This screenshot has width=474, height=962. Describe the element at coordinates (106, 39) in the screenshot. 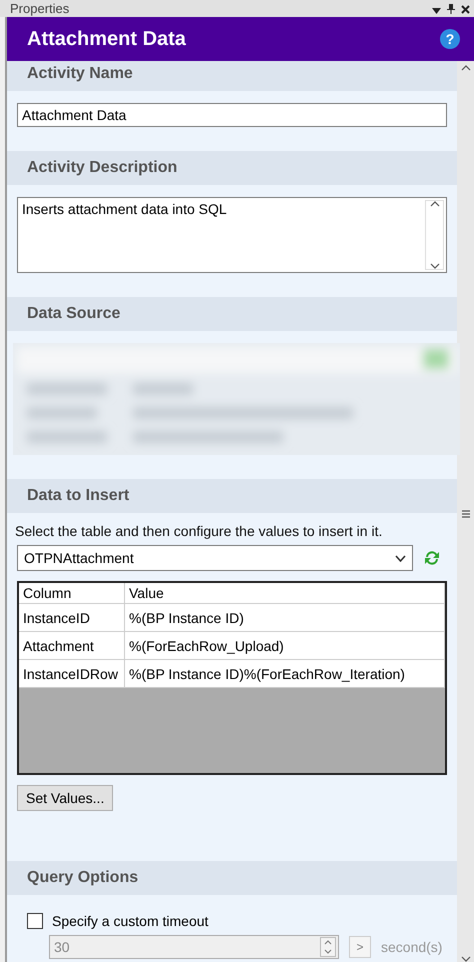

I see `banner-title: Attachment Data` at that location.